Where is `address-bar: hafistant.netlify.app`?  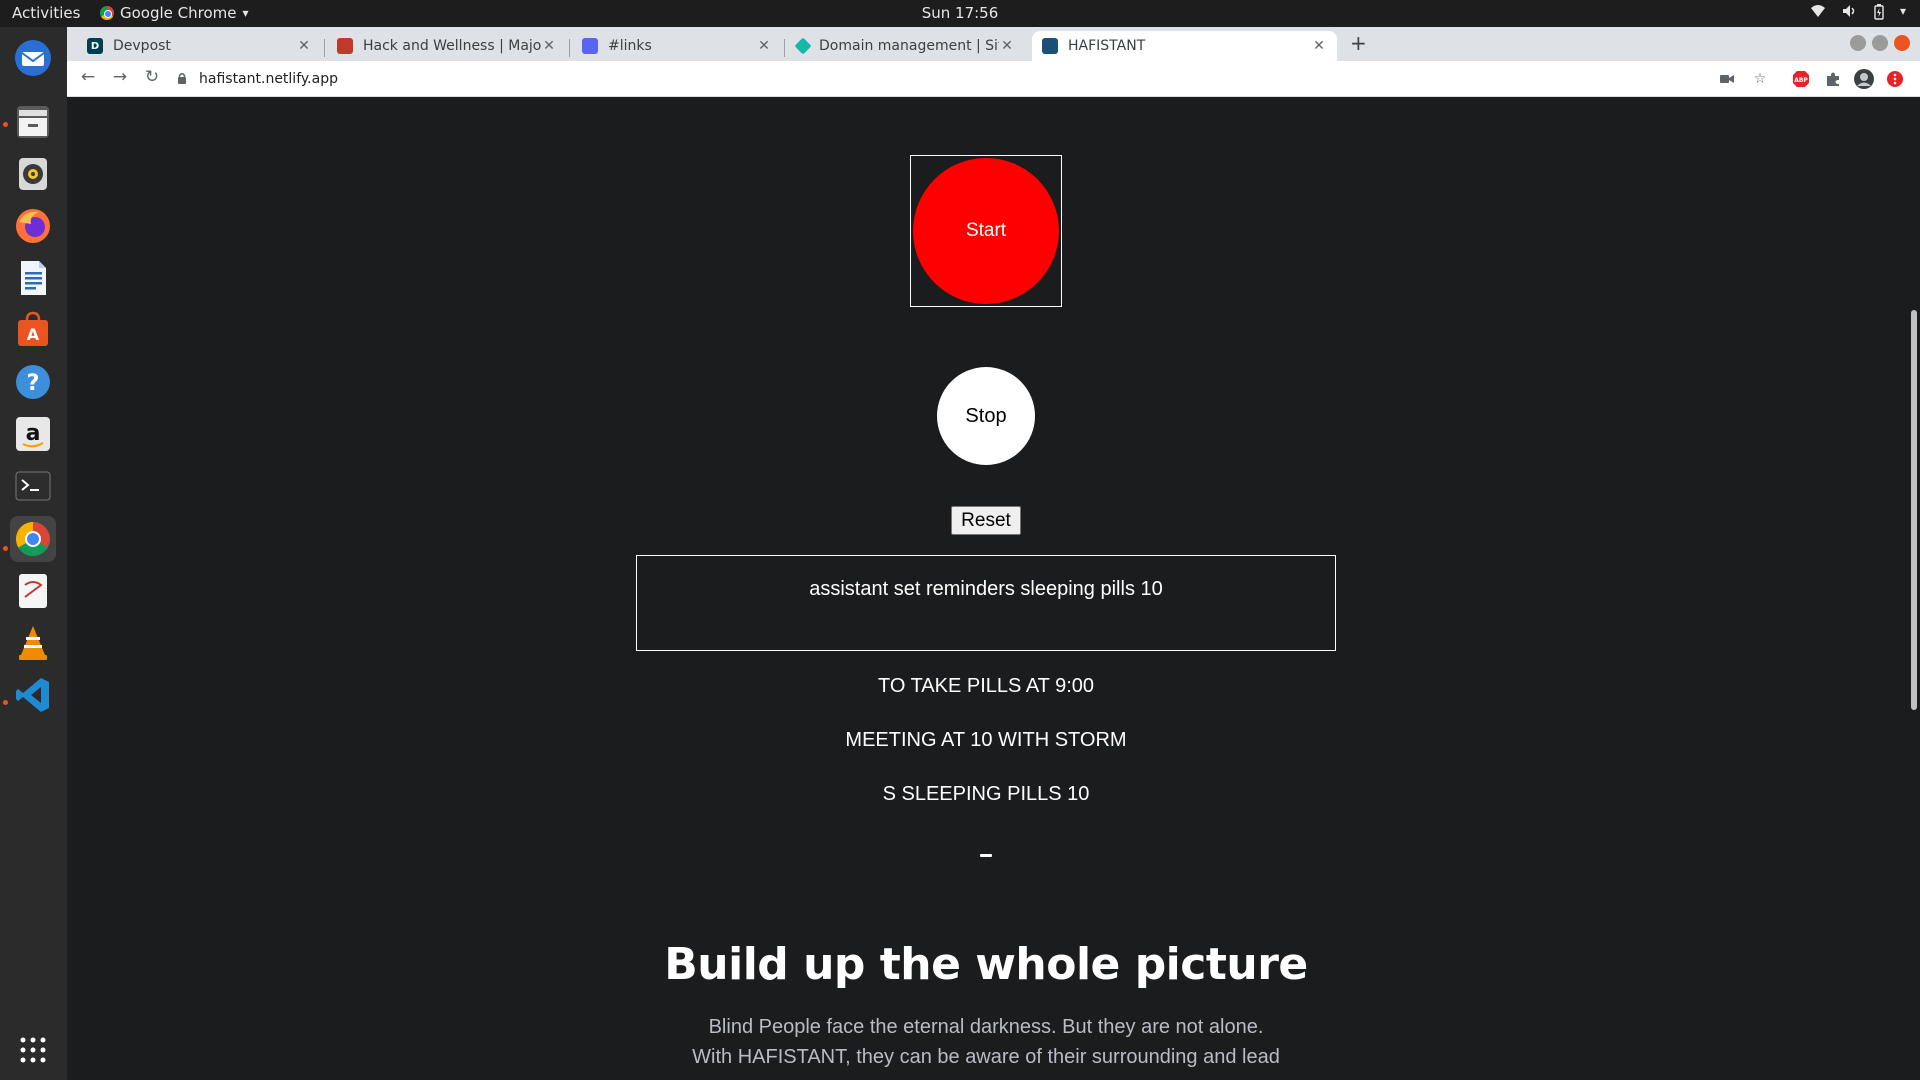
address-bar: hafistant.netlify.app is located at coordinates (977, 79).